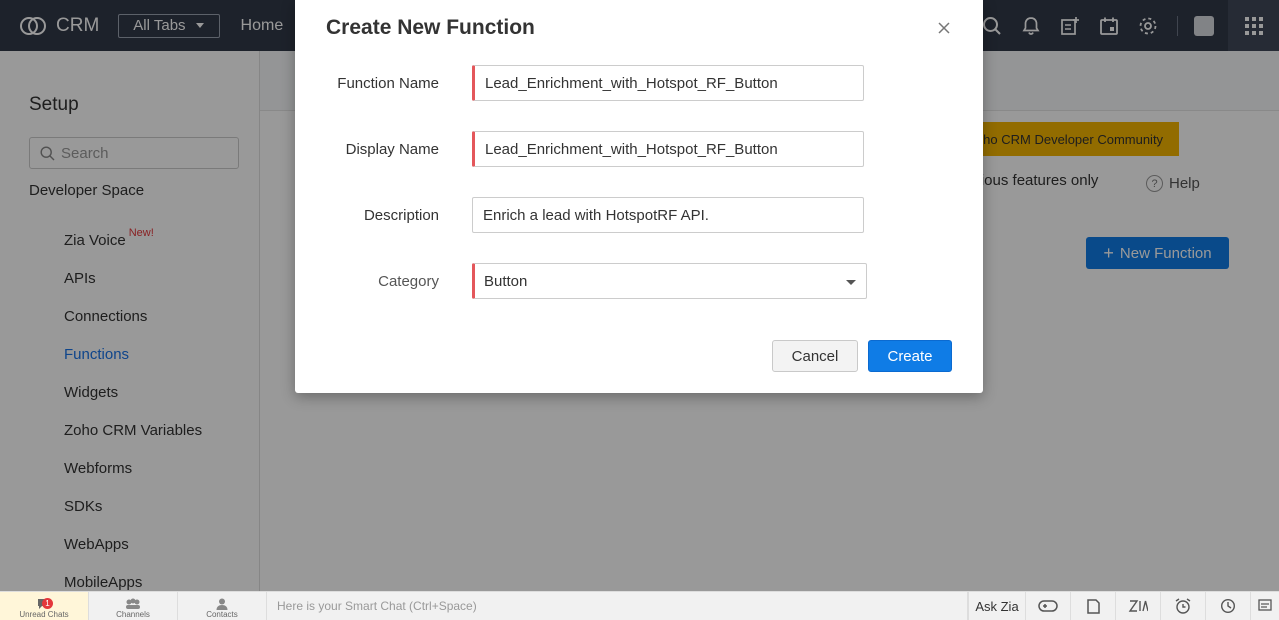  What do you see at coordinates (668, 83) in the screenshot?
I see `function-name-field: Lead_Enrichment_with_Hotspot_RF_Button` at bounding box center [668, 83].